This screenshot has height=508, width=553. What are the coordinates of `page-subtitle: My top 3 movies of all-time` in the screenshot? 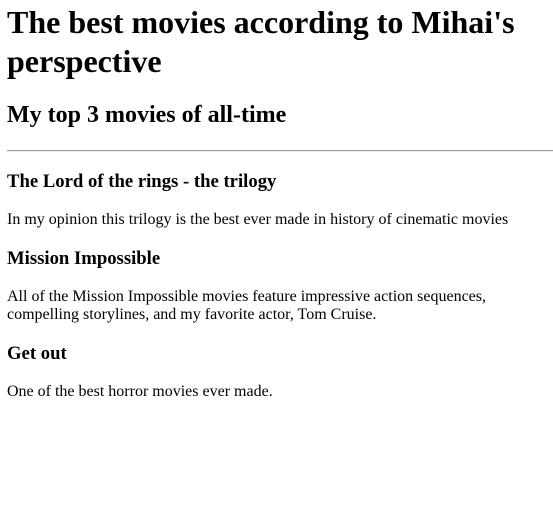 It's located at (147, 115).